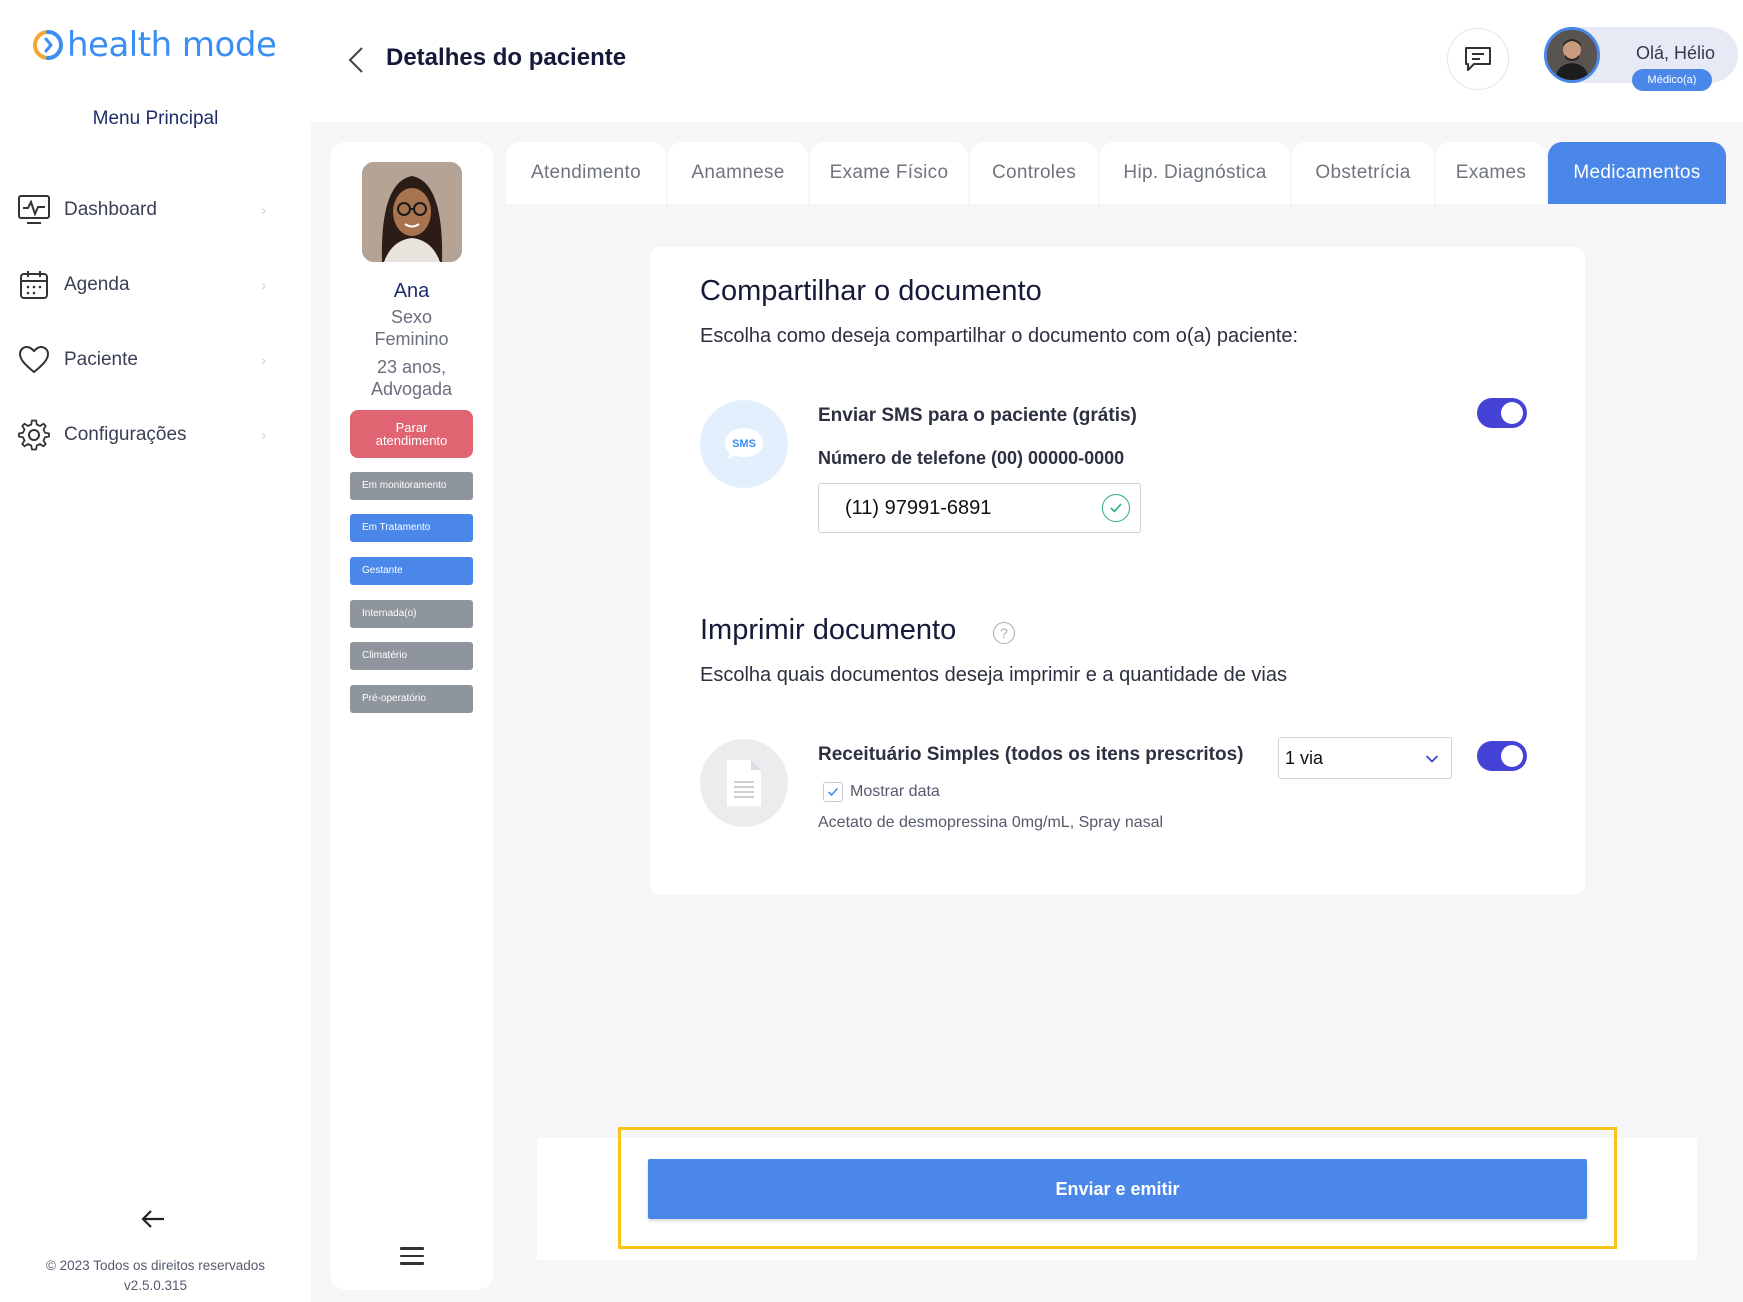 Image resolution: width=1743 pixels, height=1302 pixels. What do you see at coordinates (1195, 173) in the screenshot?
I see `tab-hip-diagnostica: Hip. Diagnóstica` at bounding box center [1195, 173].